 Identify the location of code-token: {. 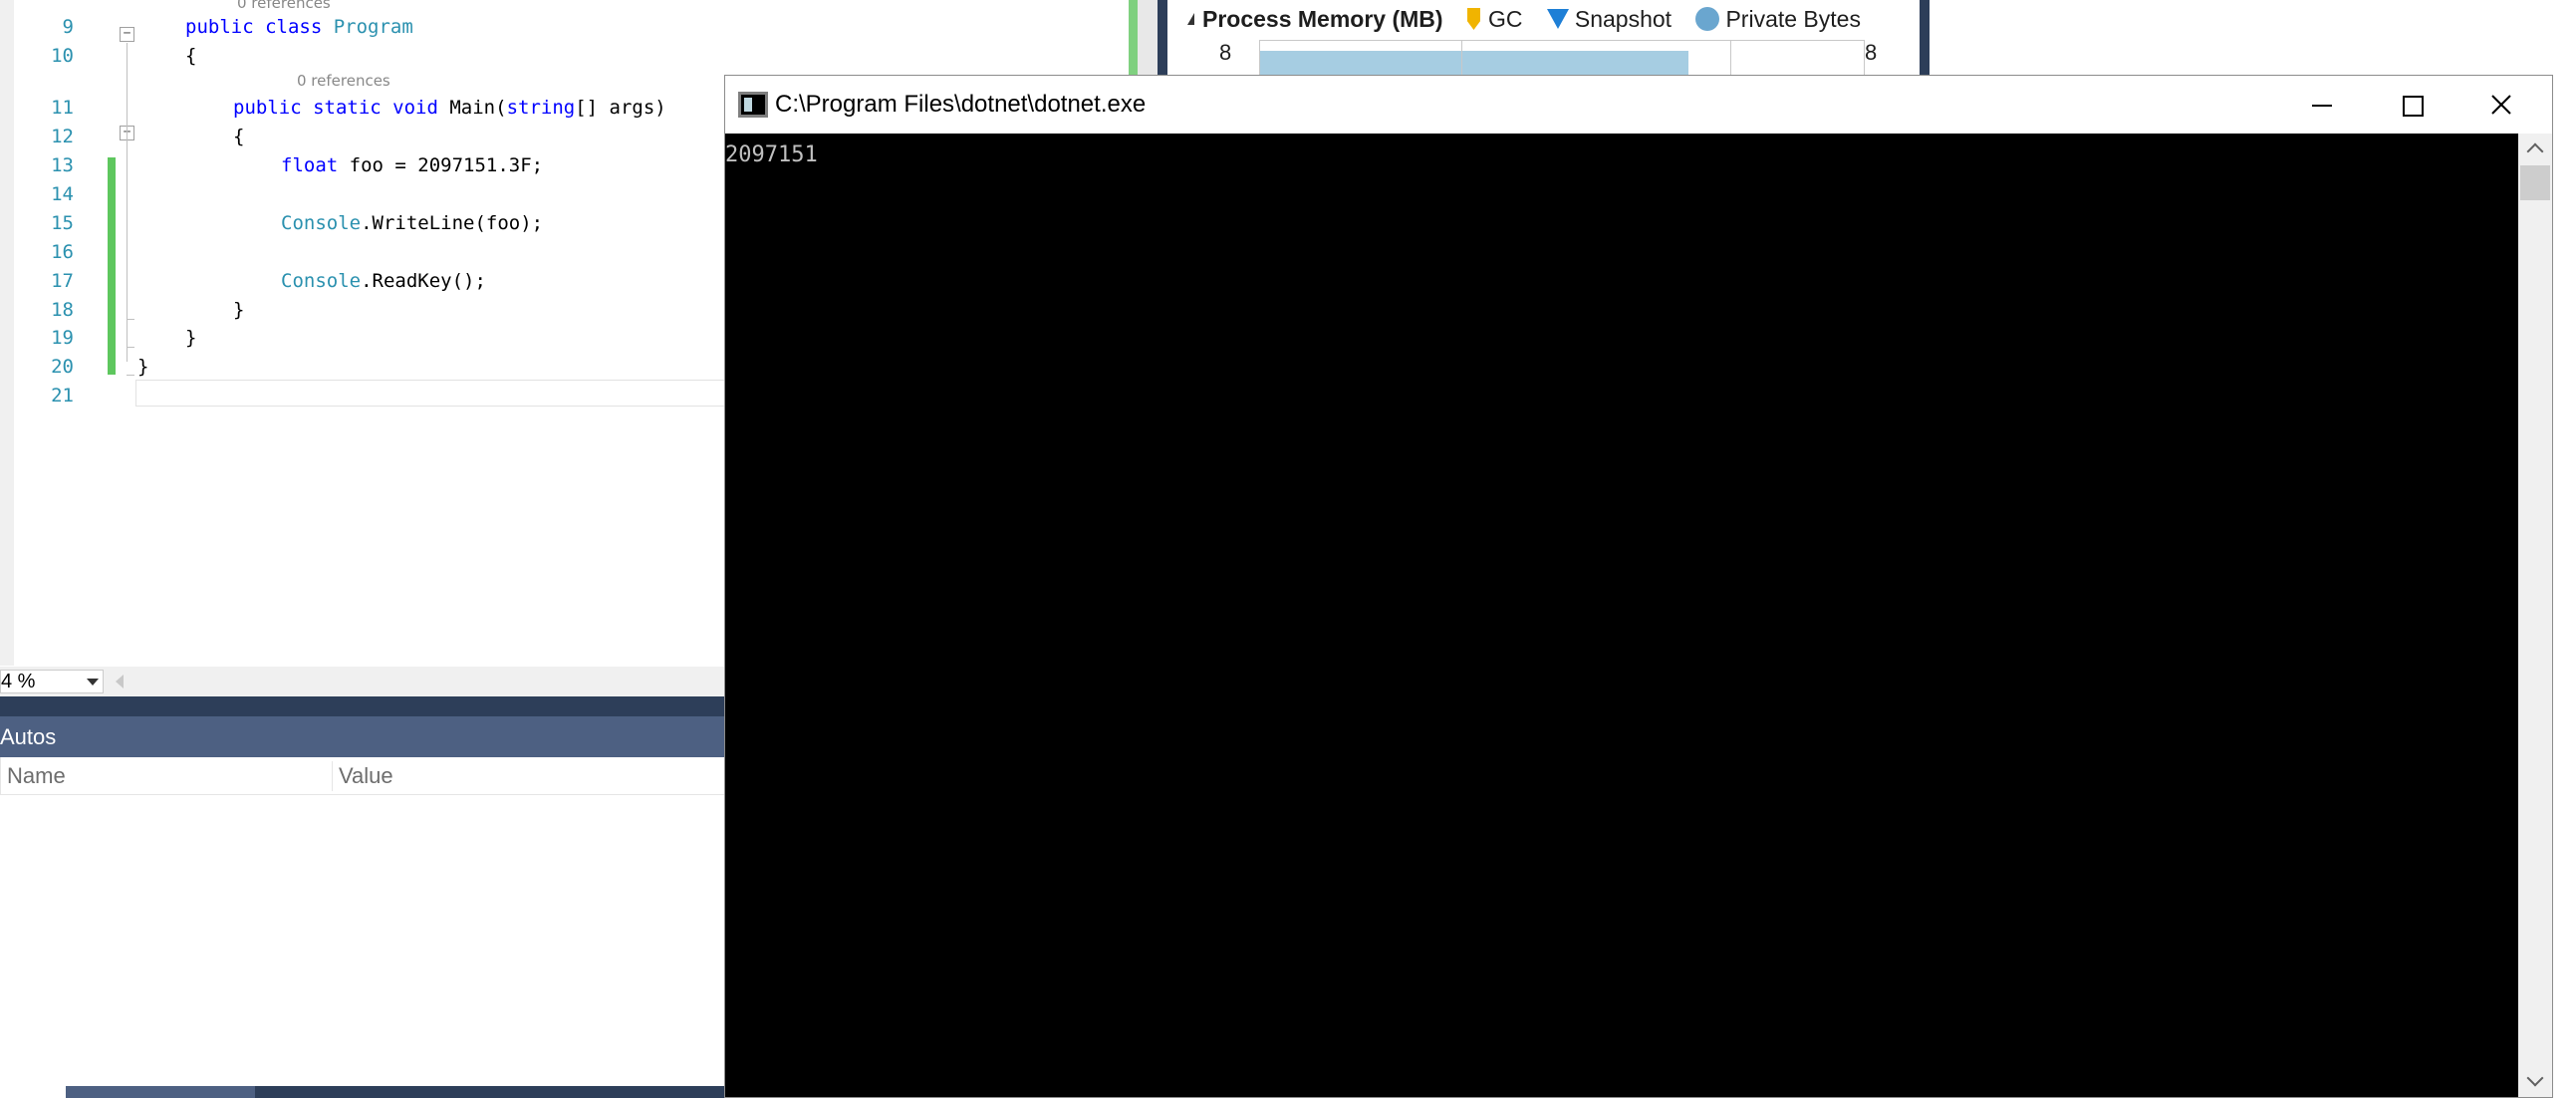
(239, 136).